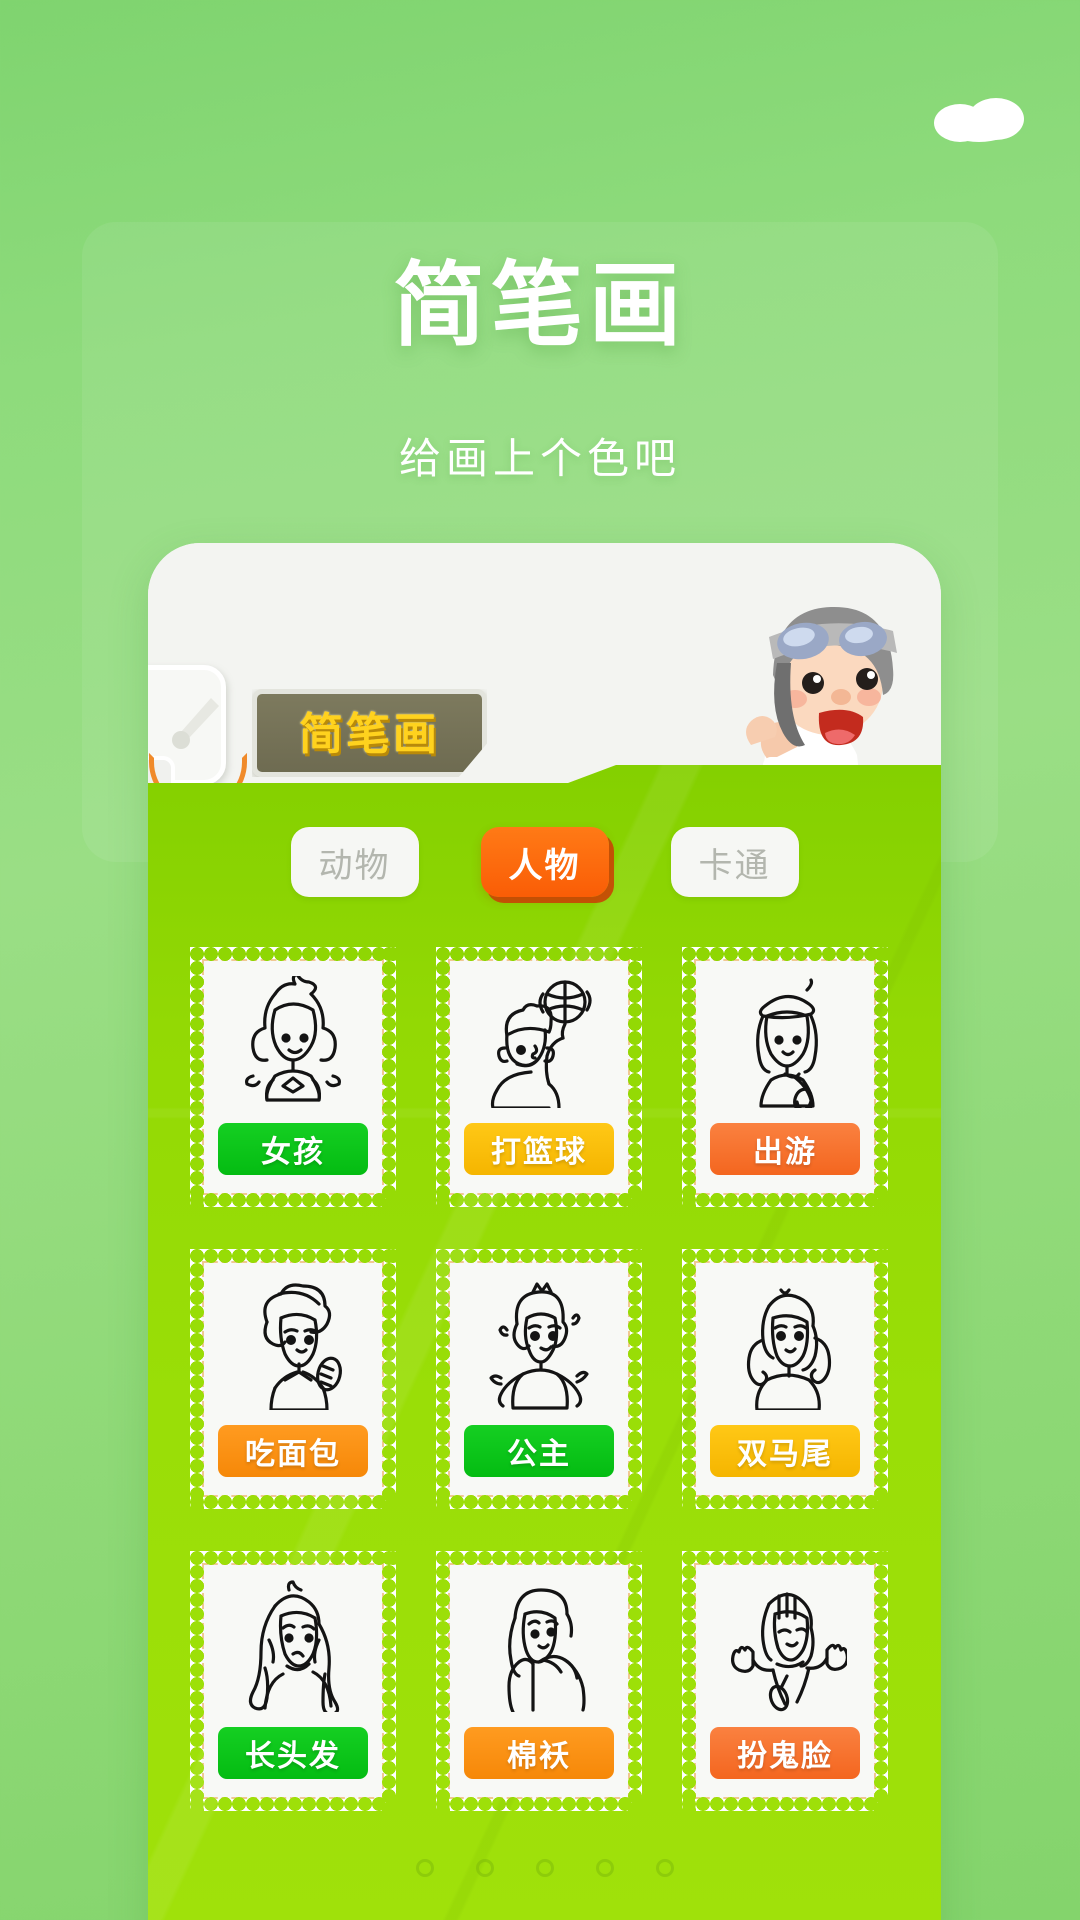  Describe the element at coordinates (539, 1451) in the screenshot. I see `sketch-card-label: 公主` at that location.